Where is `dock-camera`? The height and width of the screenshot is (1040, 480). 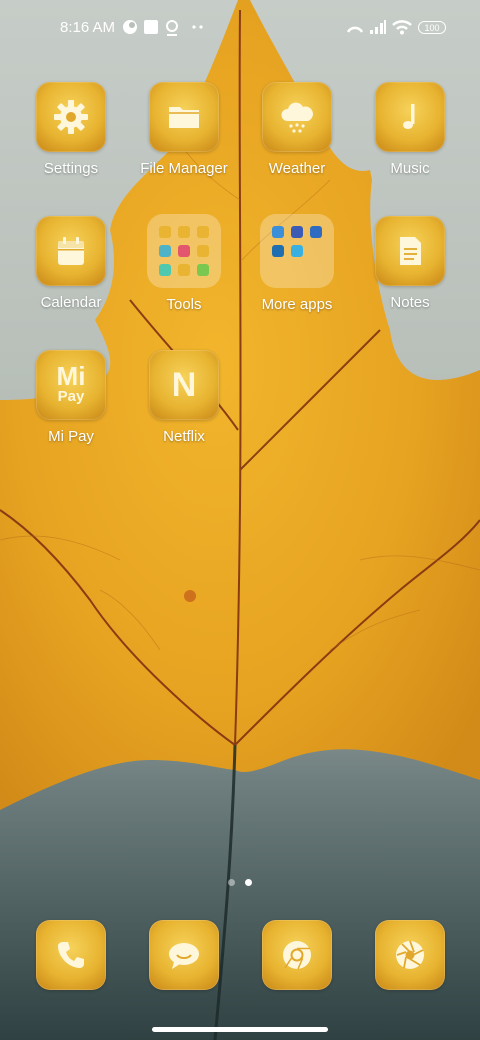
dock-camera is located at coordinates (410, 955).